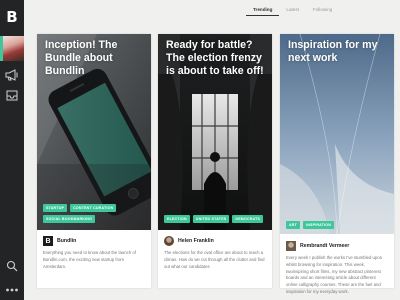  Describe the element at coordinates (81, 58) in the screenshot. I see `card-title: Inception! The Bundle about Bundlin` at that location.